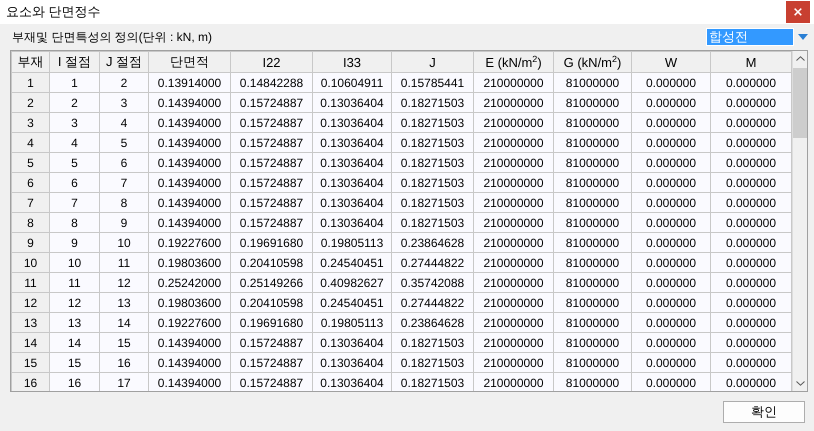 The image size is (814, 431). Describe the element at coordinates (799, 221) in the screenshot. I see `scrollbar` at that location.